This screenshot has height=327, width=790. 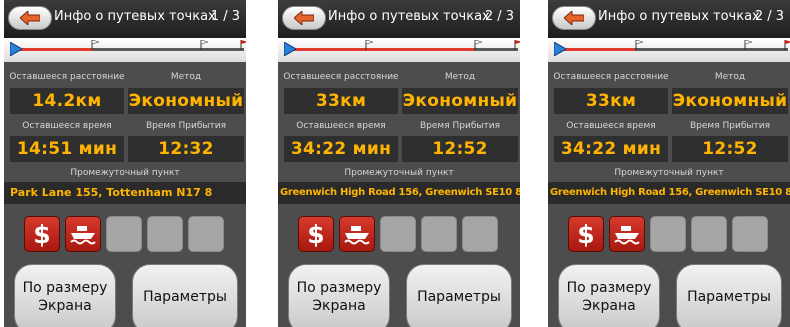 What do you see at coordinates (67, 149) in the screenshot?
I see `remaining-time-value: 14:51 мин` at bounding box center [67, 149].